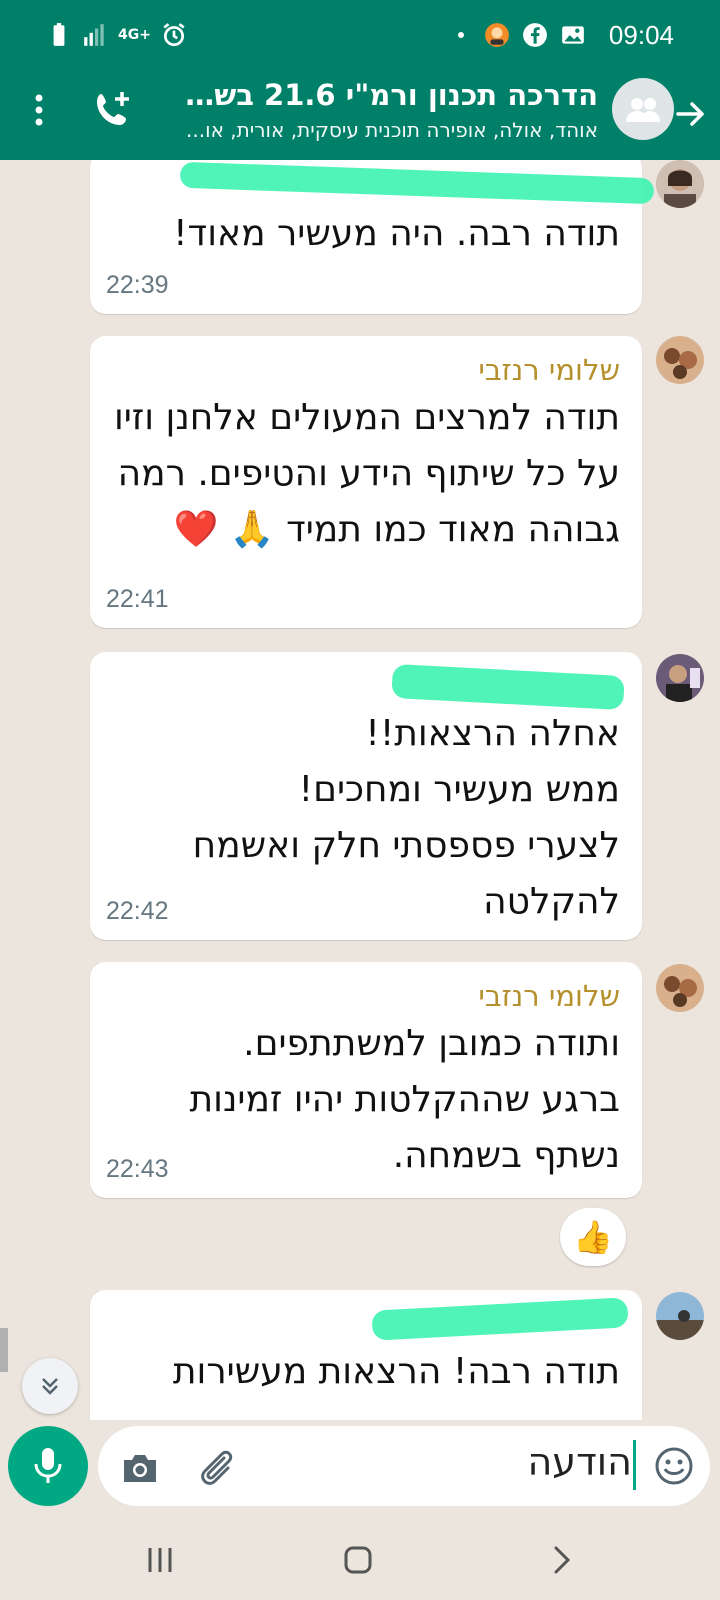  I want to click on back-nav-icon, so click(562, 1560).